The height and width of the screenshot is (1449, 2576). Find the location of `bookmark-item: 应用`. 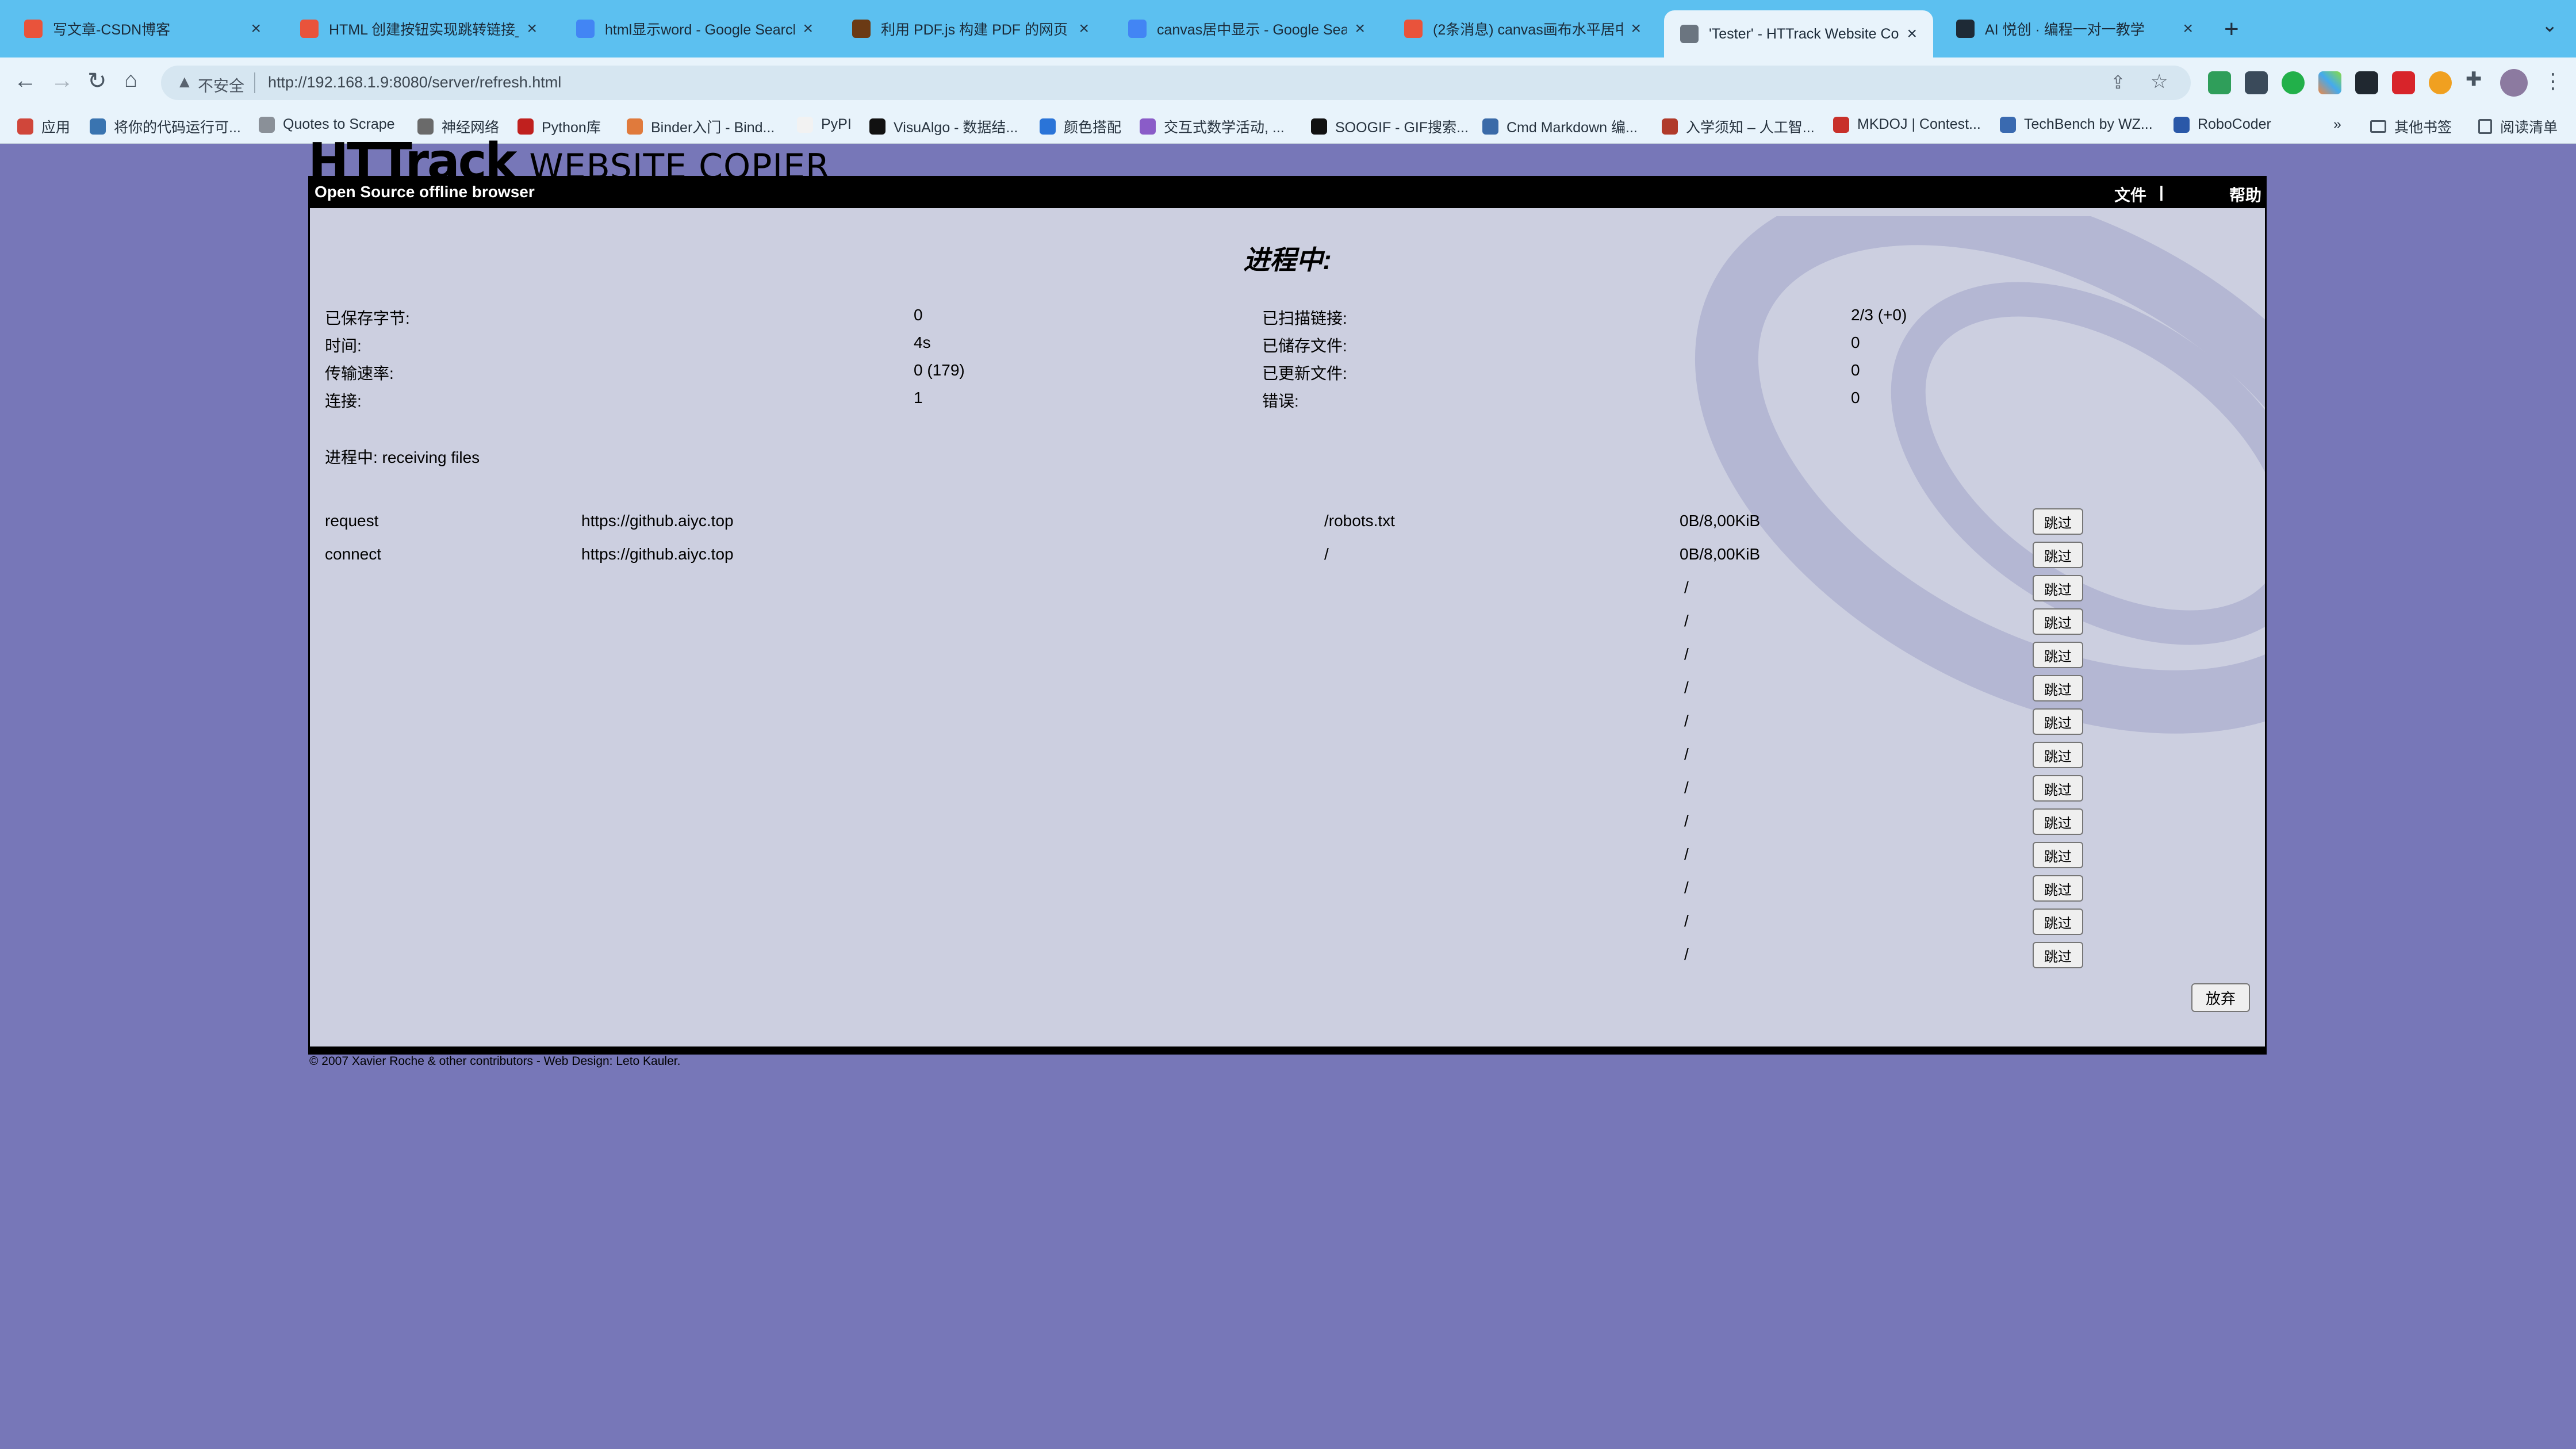

bookmark-item: 应用 is located at coordinates (43, 126).